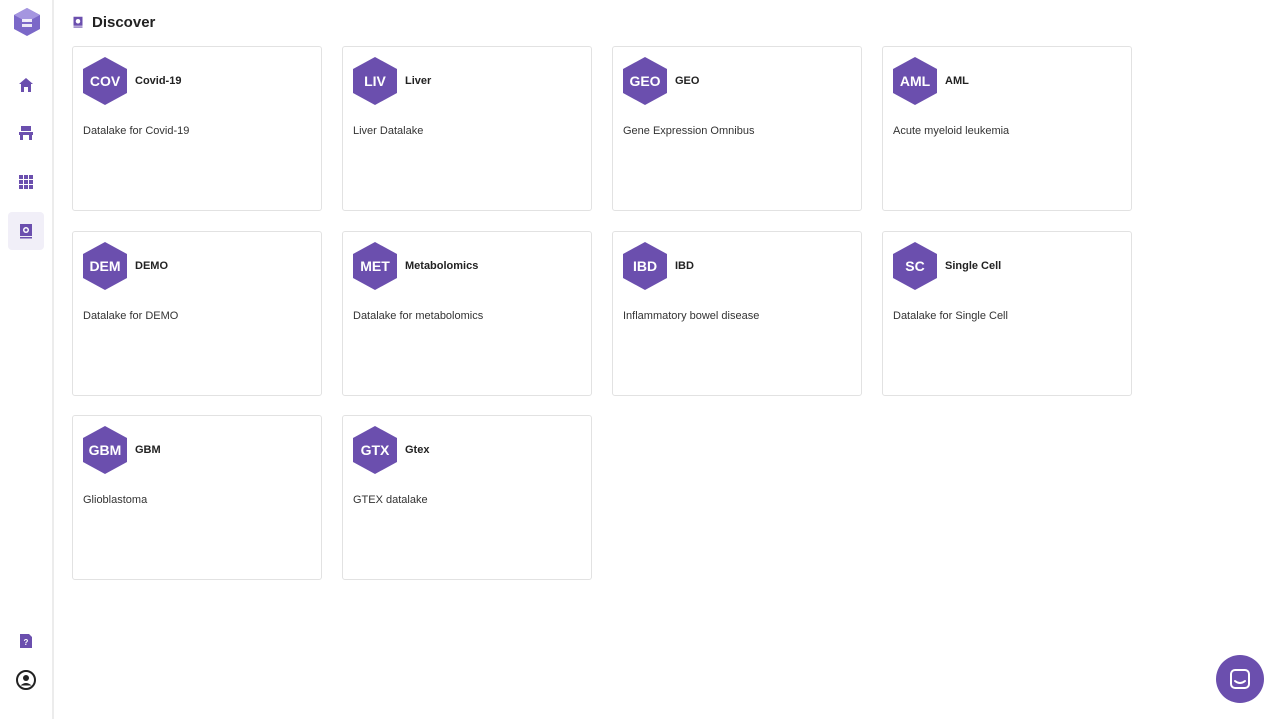  I want to click on datalake-card: GTX Gtex GTEX datalake, so click(467, 497).